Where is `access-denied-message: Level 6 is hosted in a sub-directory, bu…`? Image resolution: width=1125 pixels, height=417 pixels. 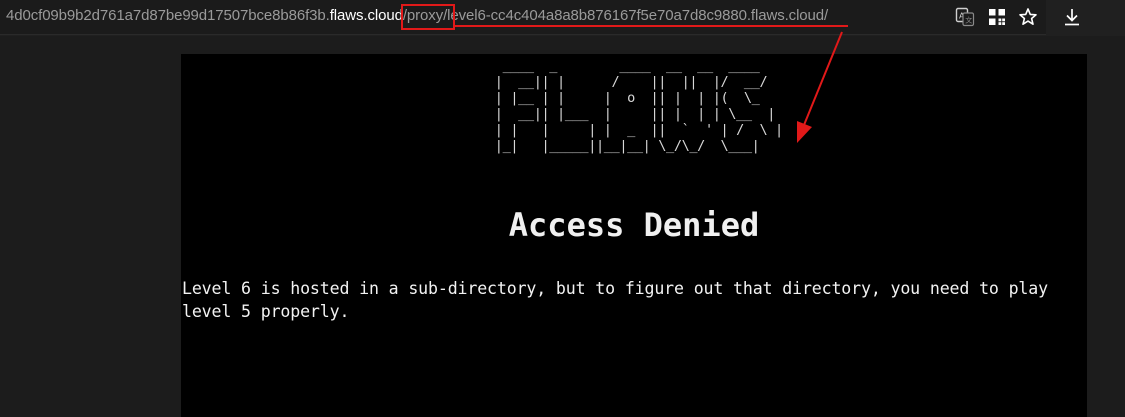
access-denied-message: Level 6 is hosted in a sub-directory, bu… is located at coordinates (615, 300).